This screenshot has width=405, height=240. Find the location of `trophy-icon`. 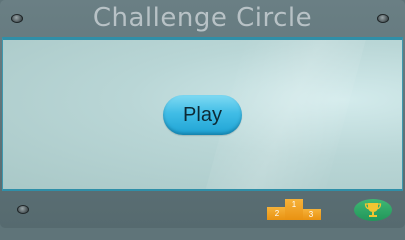

trophy-icon is located at coordinates (373, 210).